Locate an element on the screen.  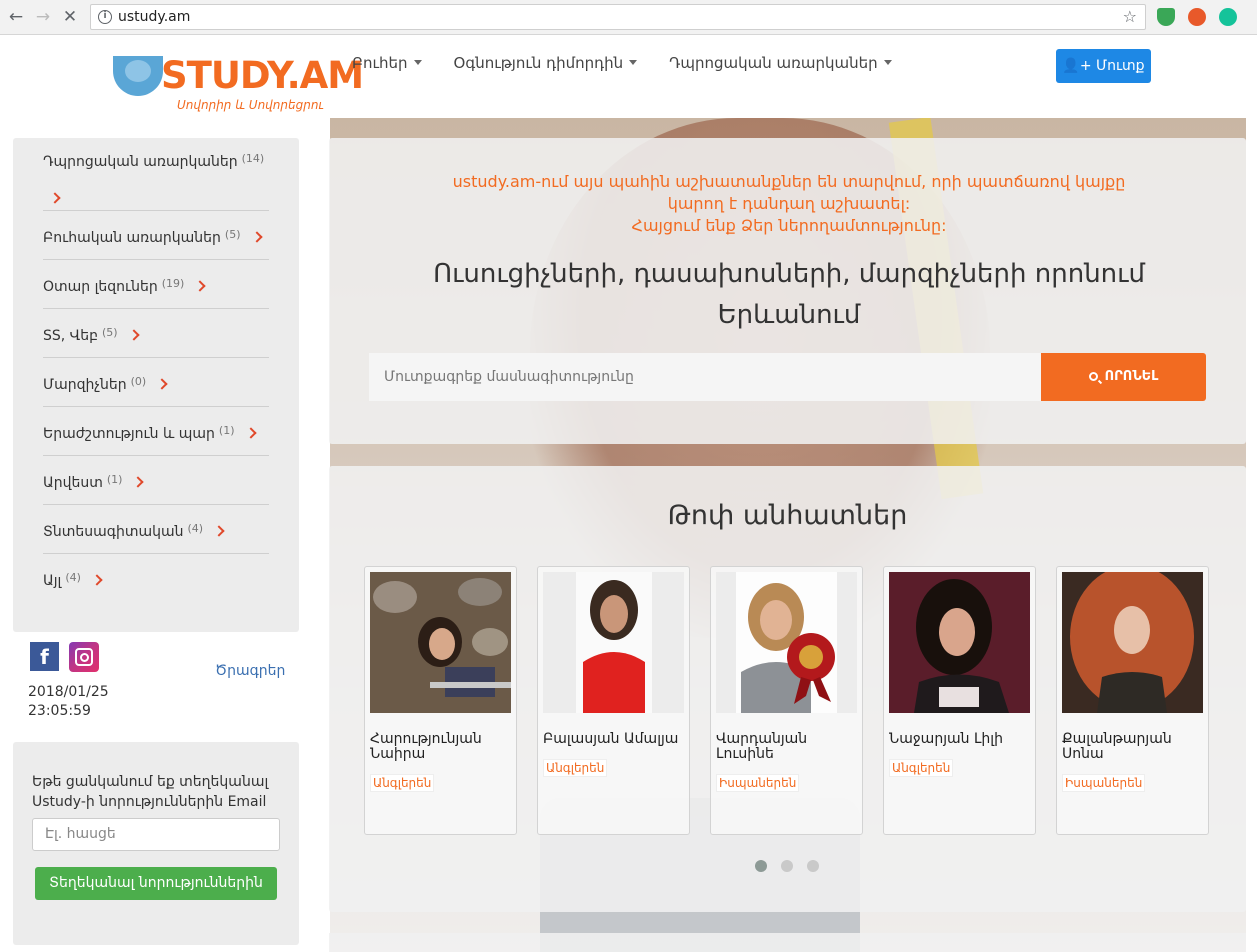
site-logo: STUDY.AM Սովորիր և Սովորեցրու is located at coordinates (238, 85).